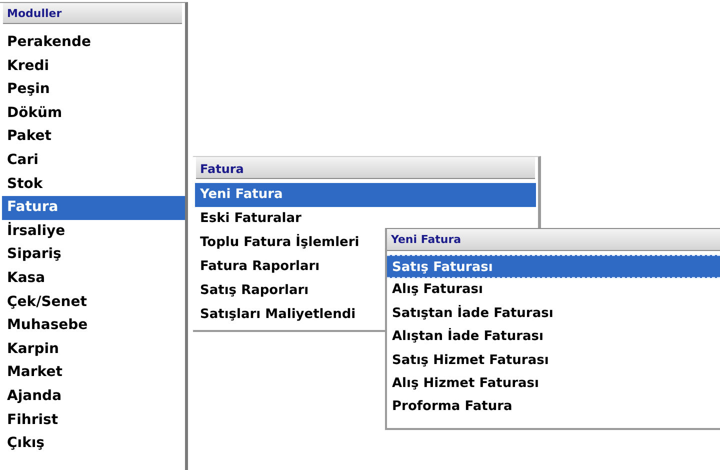 This screenshot has width=720, height=470. What do you see at coordinates (553, 240) in the screenshot?
I see `panel-header: Yeni Fatura` at bounding box center [553, 240].